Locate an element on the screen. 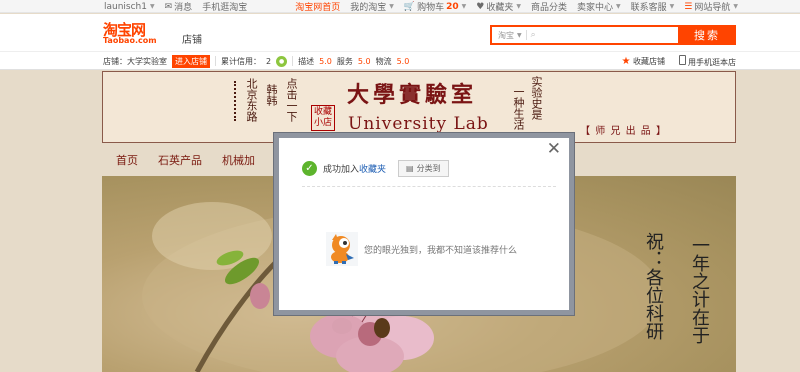 The width and height of the screenshot is (800, 372). search-input: 淘宝 ▼ ⌕ is located at coordinates (585, 35).